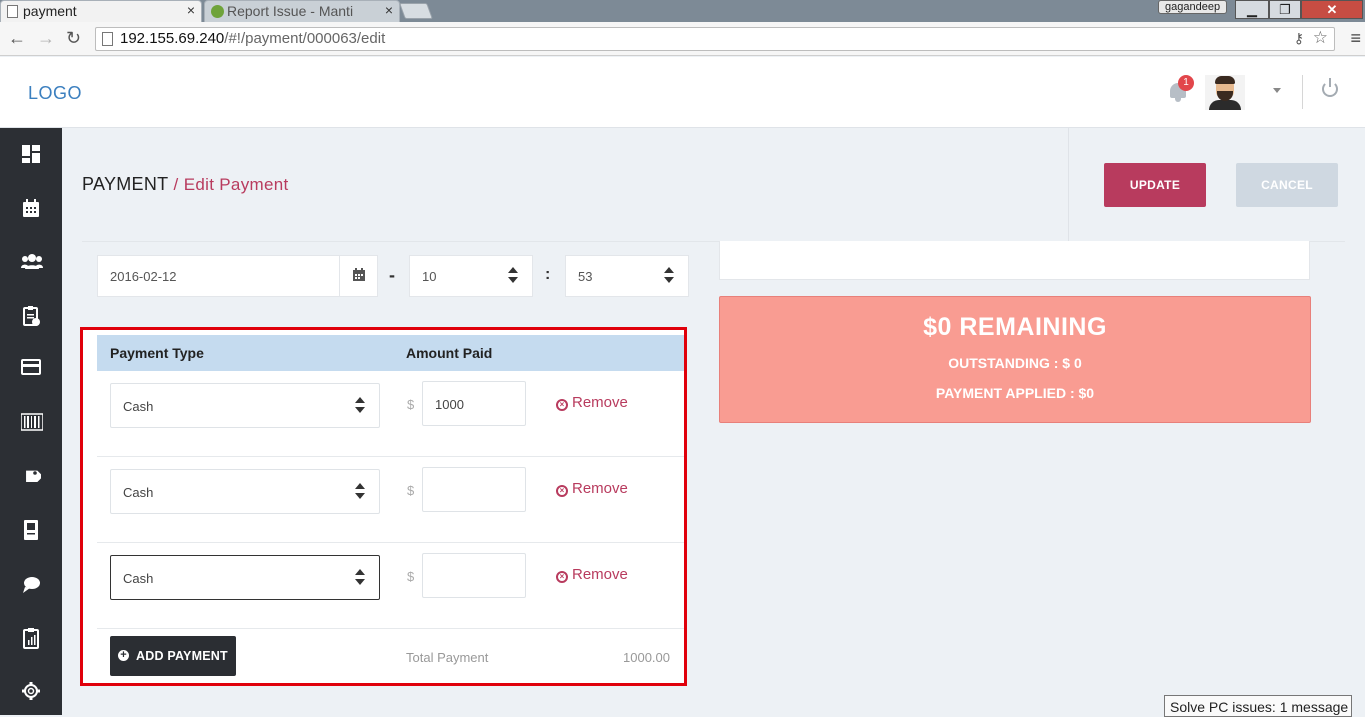 Image resolution: width=1365 pixels, height=717 pixels. Describe the element at coordinates (305, 38) in the screenshot. I see `url-path: /#!/payment/000063/edit` at that location.